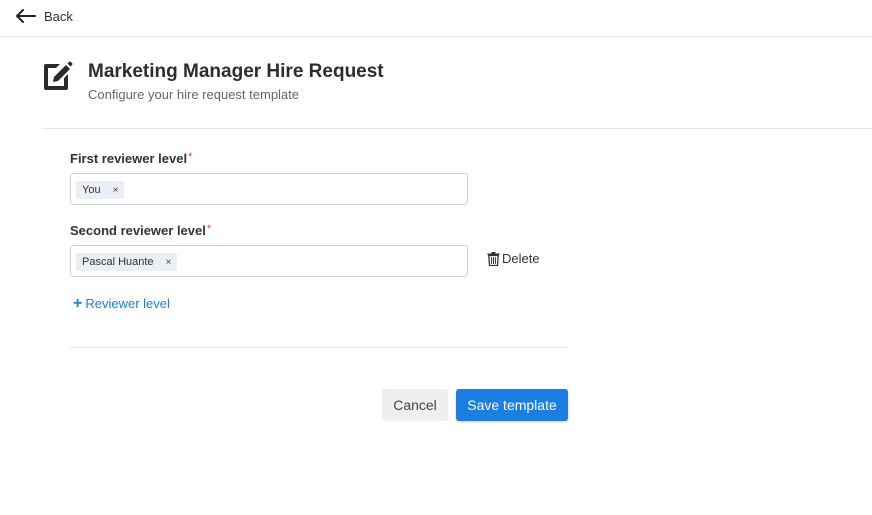 The height and width of the screenshot is (515, 872). What do you see at coordinates (26, 16) in the screenshot?
I see `arrow-left-icon` at bounding box center [26, 16].